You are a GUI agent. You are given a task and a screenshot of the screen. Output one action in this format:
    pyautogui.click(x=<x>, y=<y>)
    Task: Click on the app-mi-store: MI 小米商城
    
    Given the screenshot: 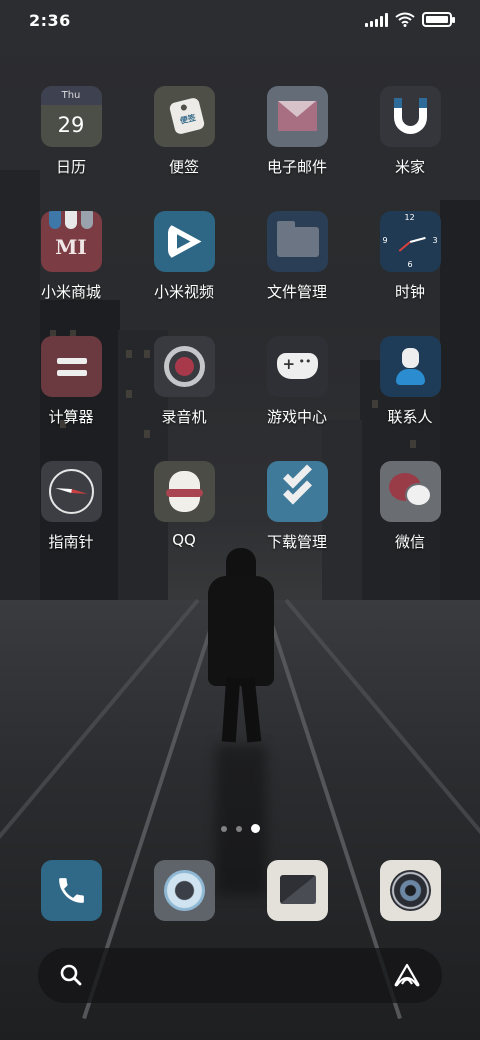 What is the action you would take?
    pyautogui.click(x=71, y=256)
    